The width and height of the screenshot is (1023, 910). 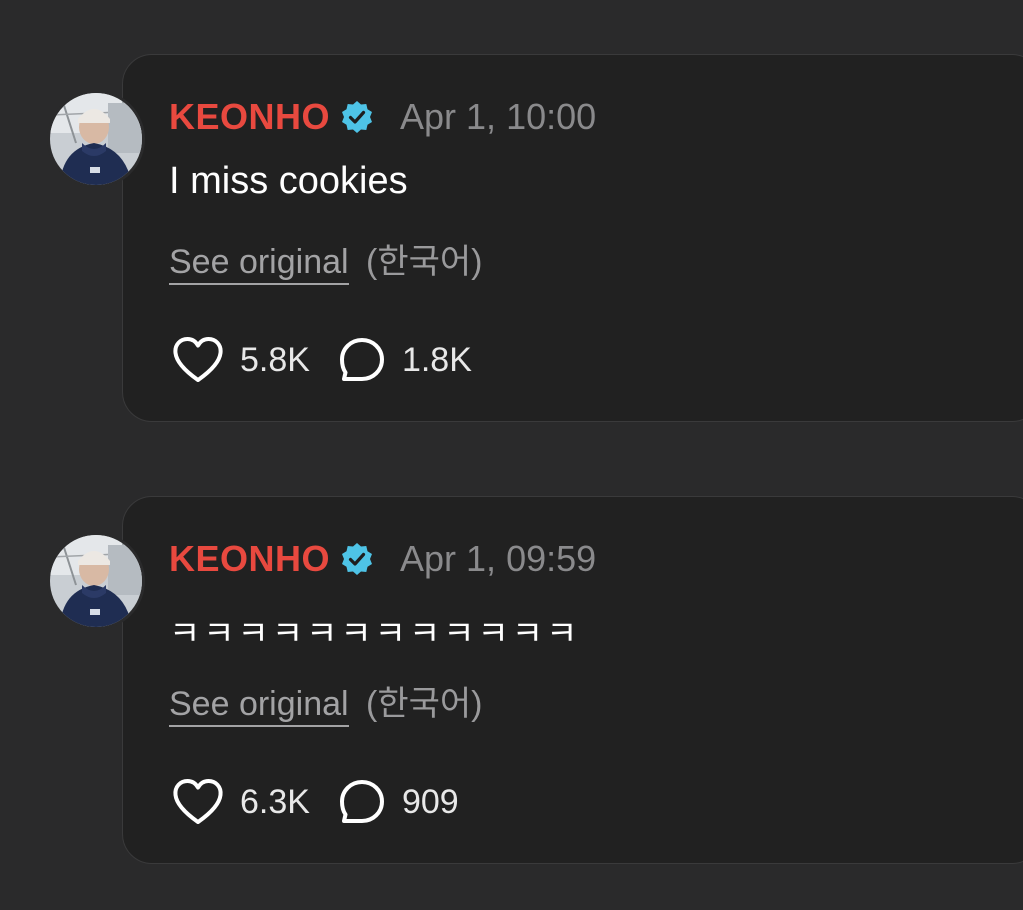 I want to click on post-timestamp: Apr 1, 09:59, so click(x=498, y=558).